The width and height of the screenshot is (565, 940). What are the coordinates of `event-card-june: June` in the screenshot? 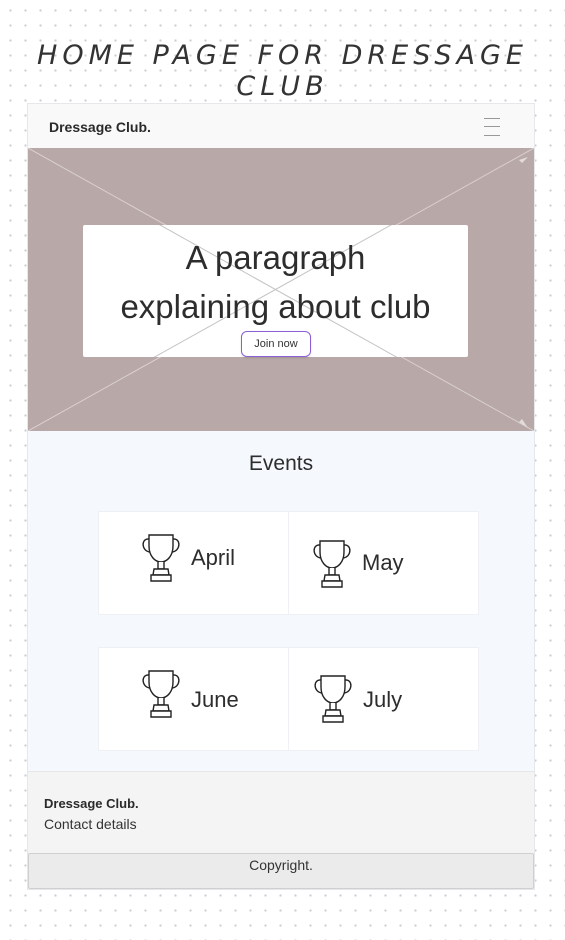 It's located at (193, 699).